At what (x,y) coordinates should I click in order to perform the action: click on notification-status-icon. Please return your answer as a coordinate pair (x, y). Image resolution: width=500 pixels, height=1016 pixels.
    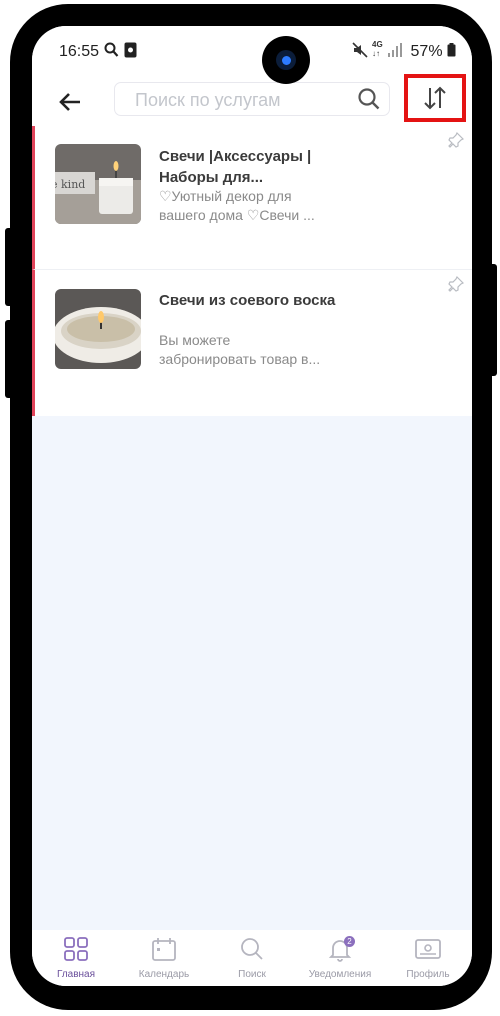
    Looking at the image, I should click on (130, 52).